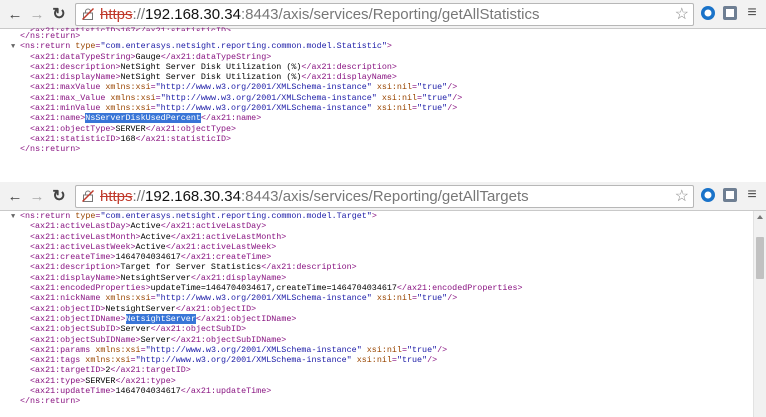 Image resolution: width=766 pixels, height=417 pixels. I want to click on xml-token: <ax21:nickName, so click(68, 298).